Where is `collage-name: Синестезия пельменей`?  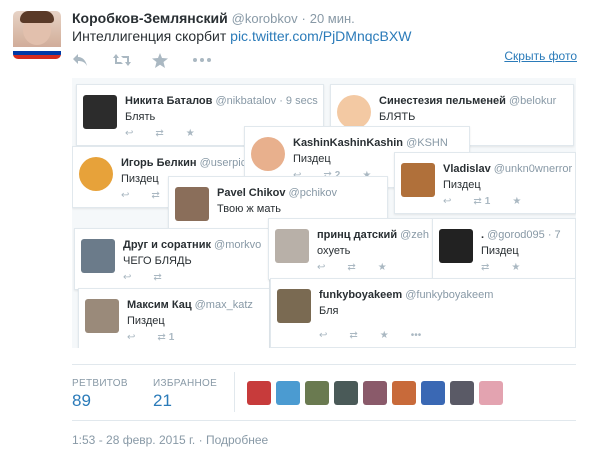 collage-name: Синестезия пельменей is located at coordinates (442, 101).